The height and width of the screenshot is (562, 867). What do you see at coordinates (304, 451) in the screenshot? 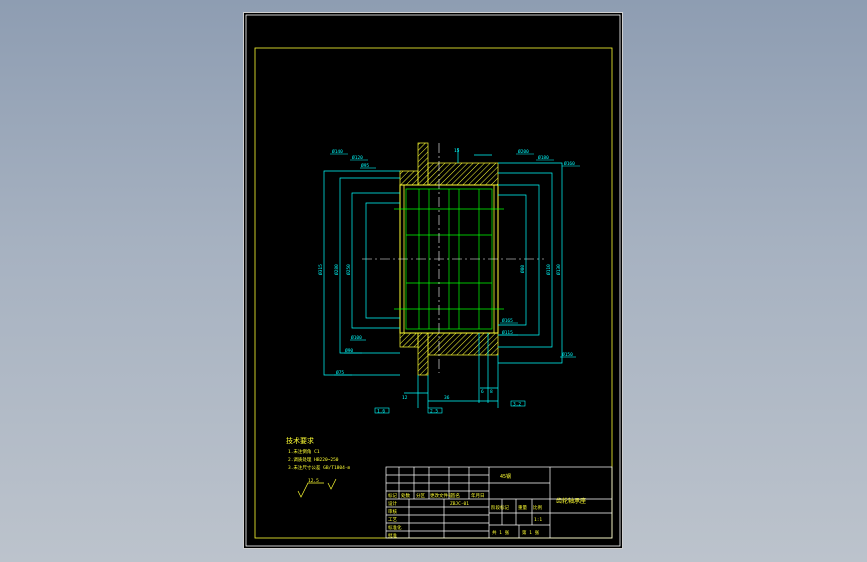
I see `note-line: 1.未注倒角 C1` at bounding box center [304, 451].